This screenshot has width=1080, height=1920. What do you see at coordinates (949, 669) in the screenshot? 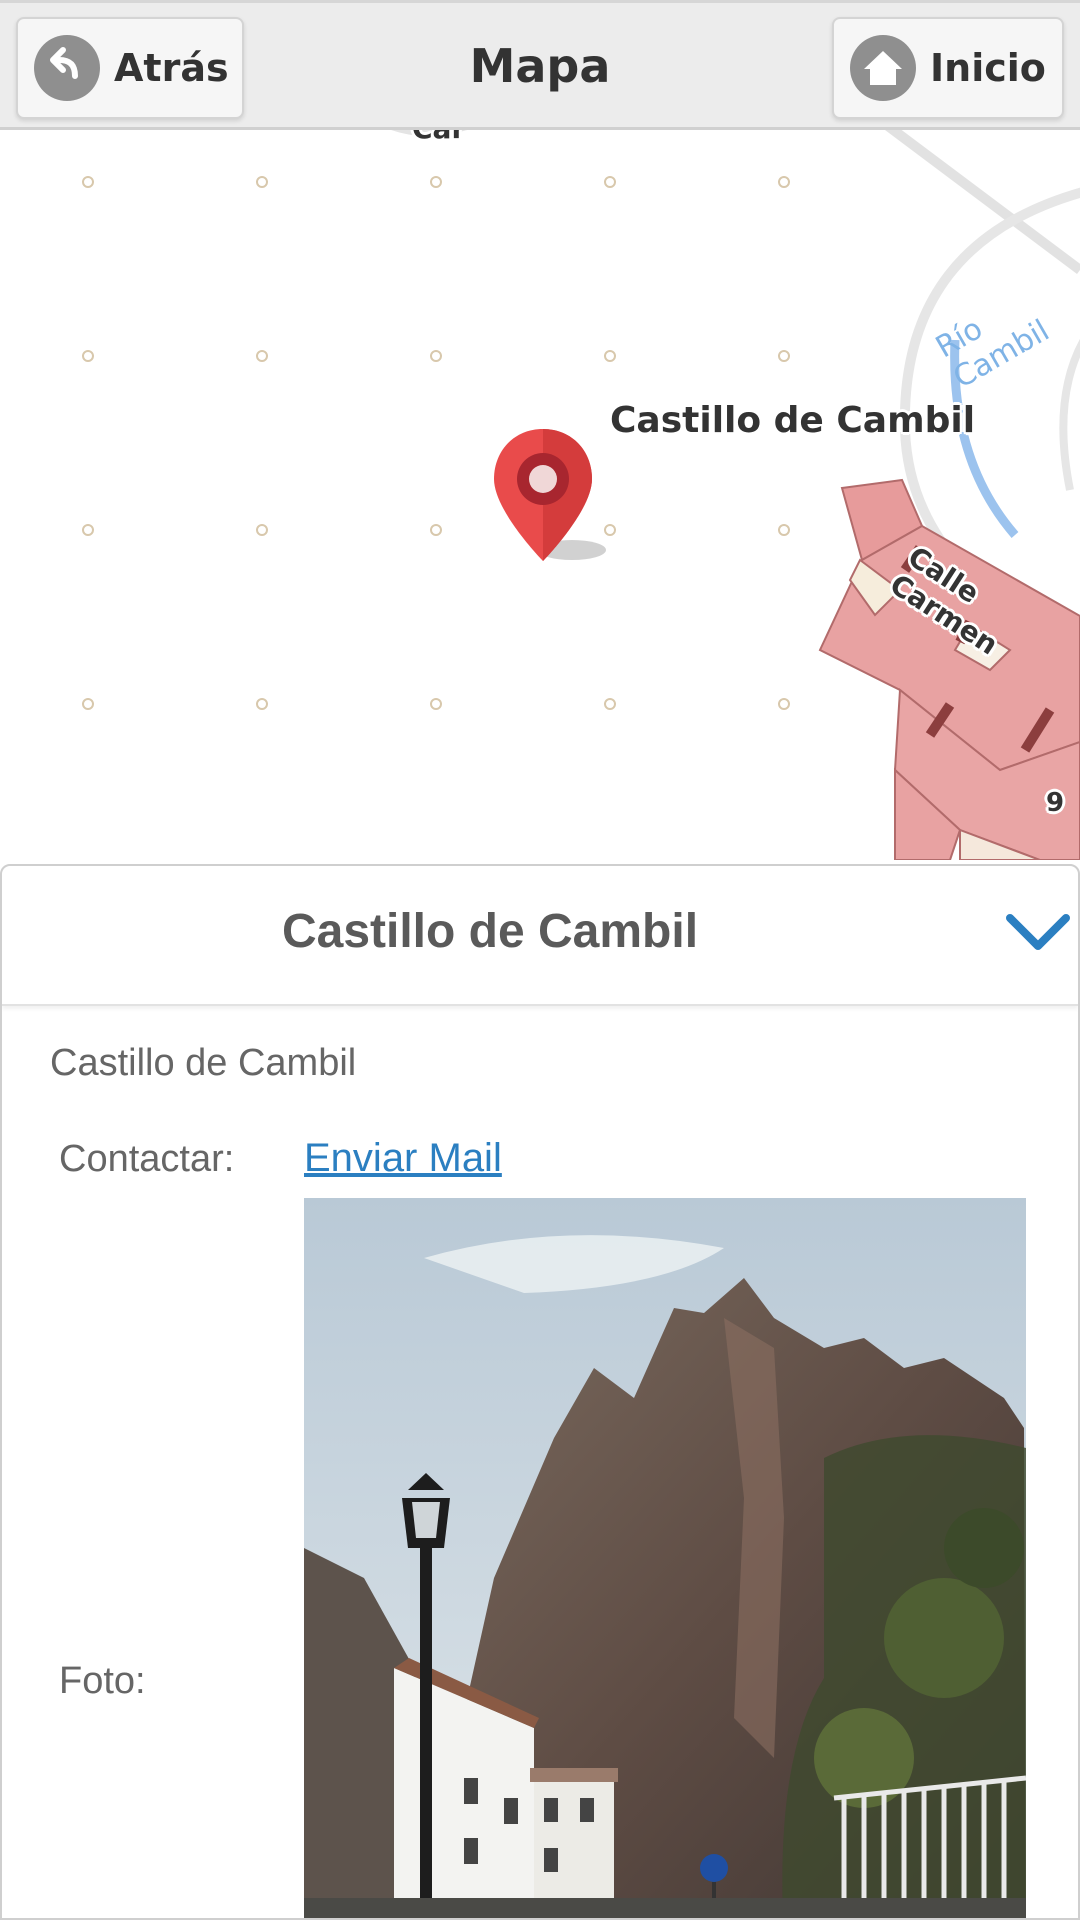
I see `buildings` at bounding box center [949, 669].